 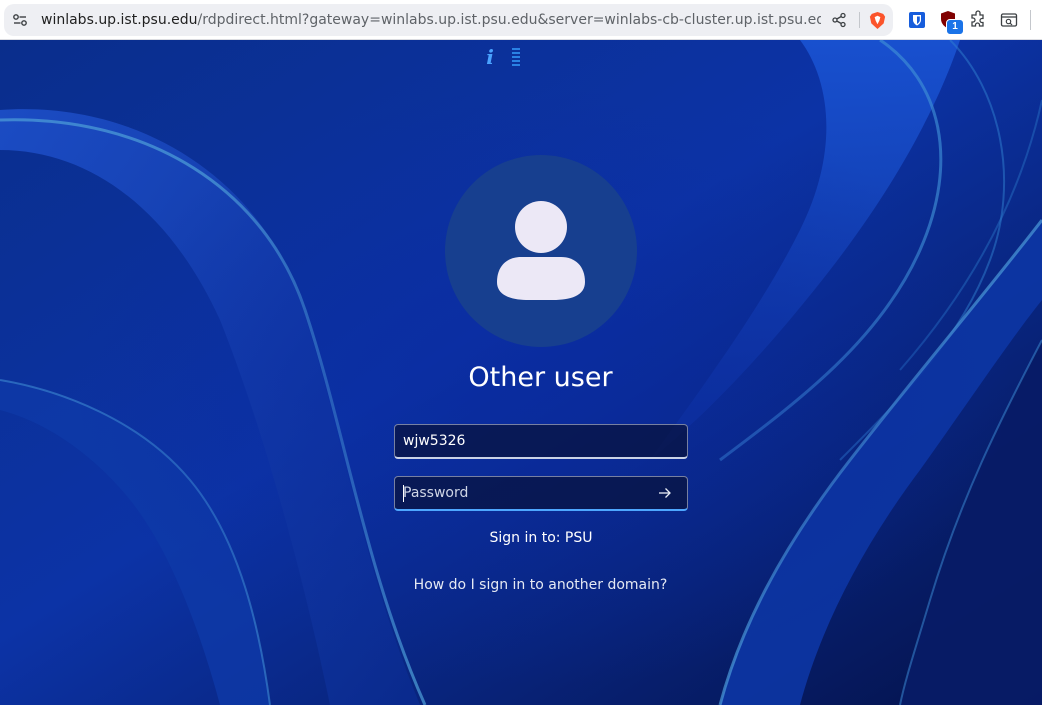 I want to click on avatar, so click(x=541, y=251).